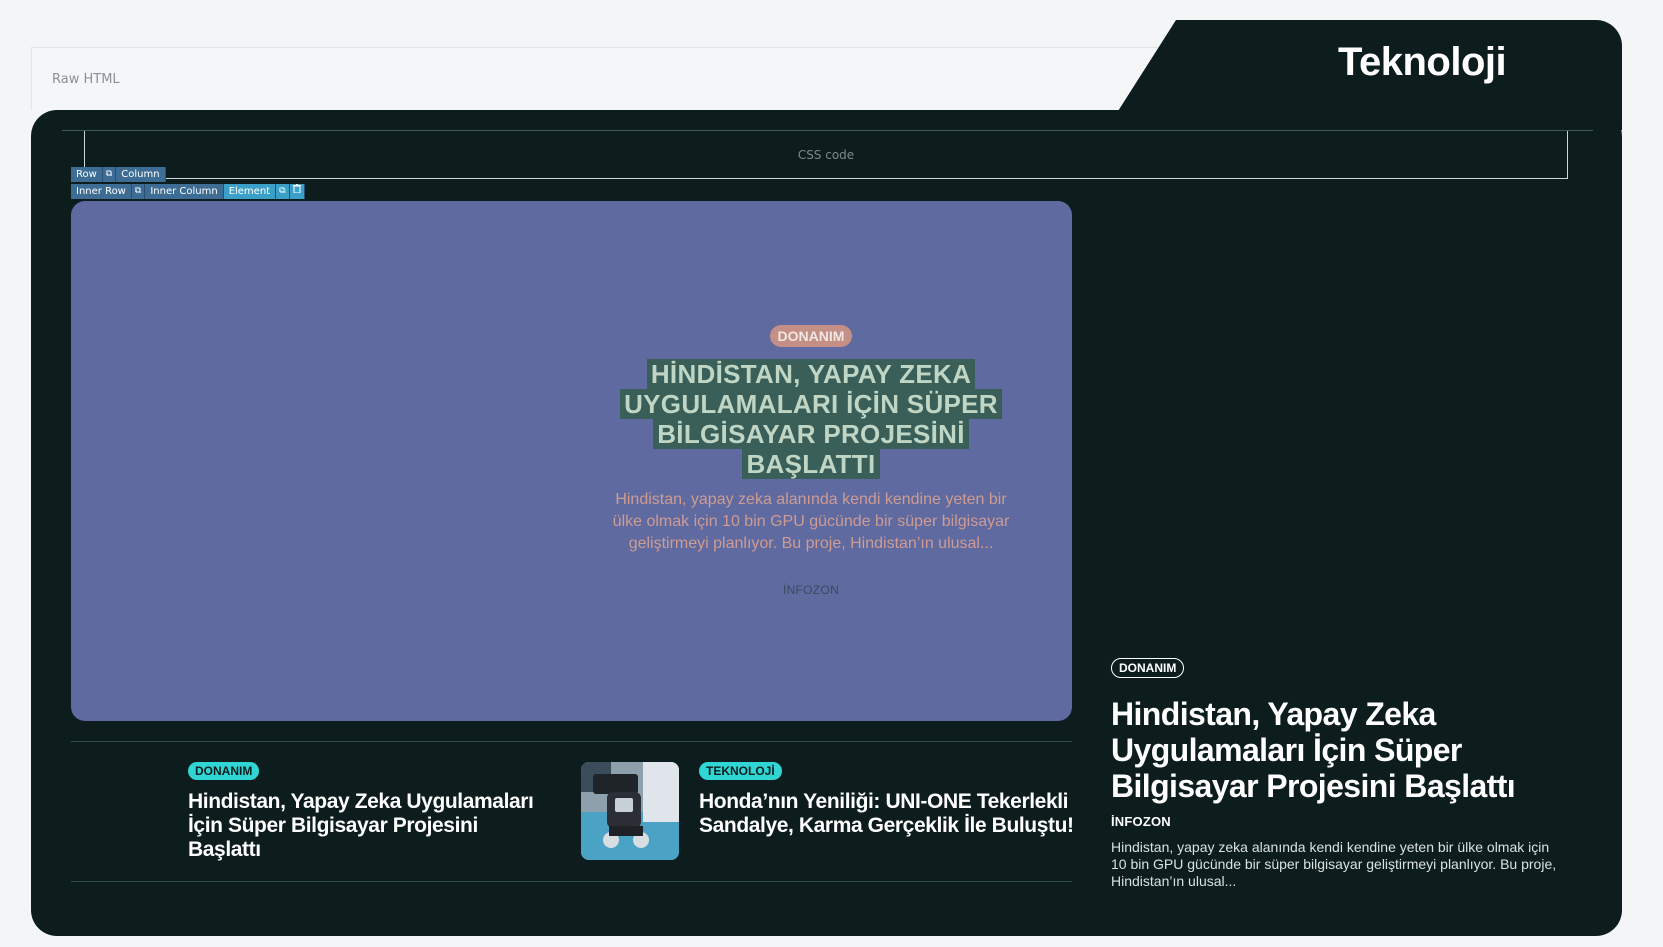 The image size is (1663, 947). I want to click on article-thumbnail, so click(630, 811).